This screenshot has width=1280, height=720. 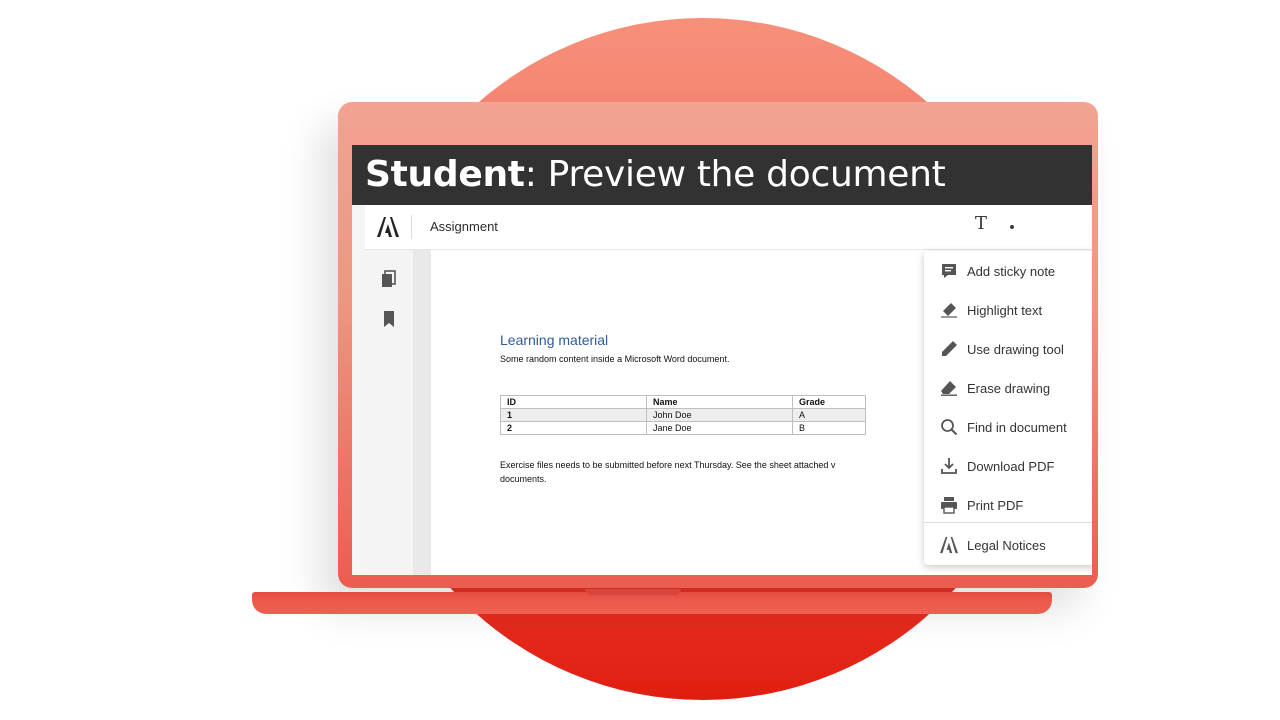 I want to click on document-heading: Learning material, so click(x=554, y=340).